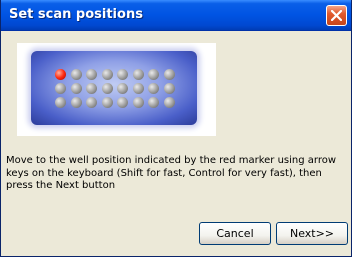 This screenshot has width=352, height=257. What do you see at coordinates (312, 233) in the screenshot?
I see `next-button: Next>>` at bounding box center [312, 233].